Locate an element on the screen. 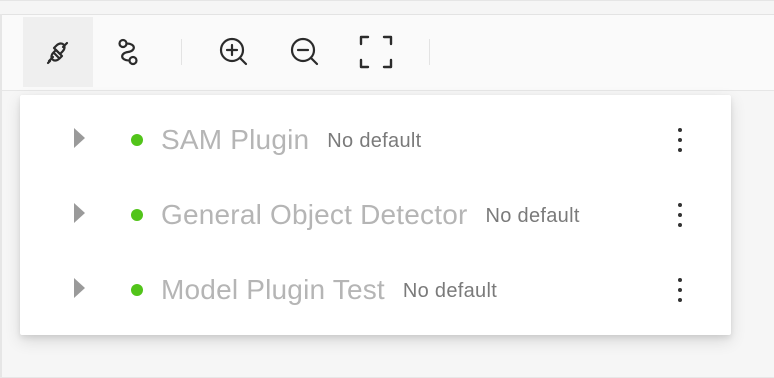 This screenshot has width=774, height=378. zoom-in-icon is located at coordinates (233, 51).